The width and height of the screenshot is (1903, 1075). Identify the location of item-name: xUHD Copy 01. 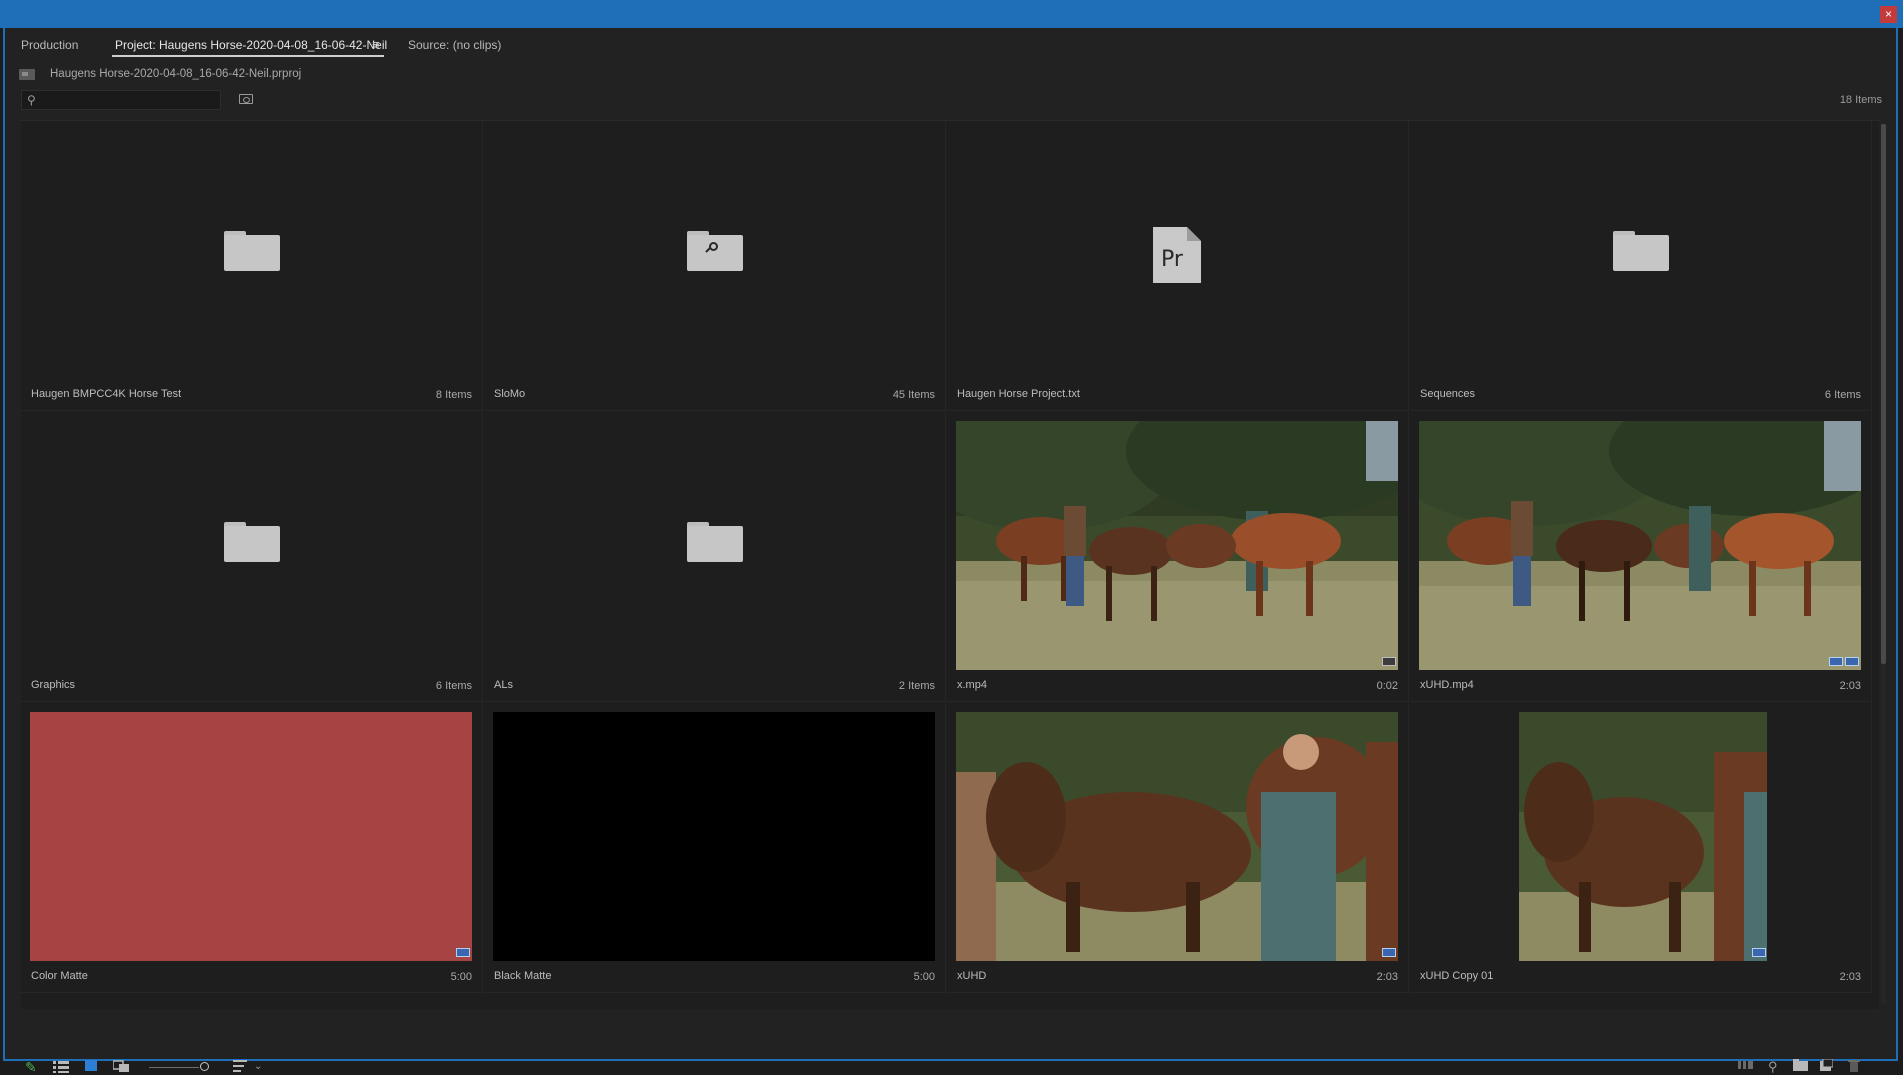
(1457, 976).